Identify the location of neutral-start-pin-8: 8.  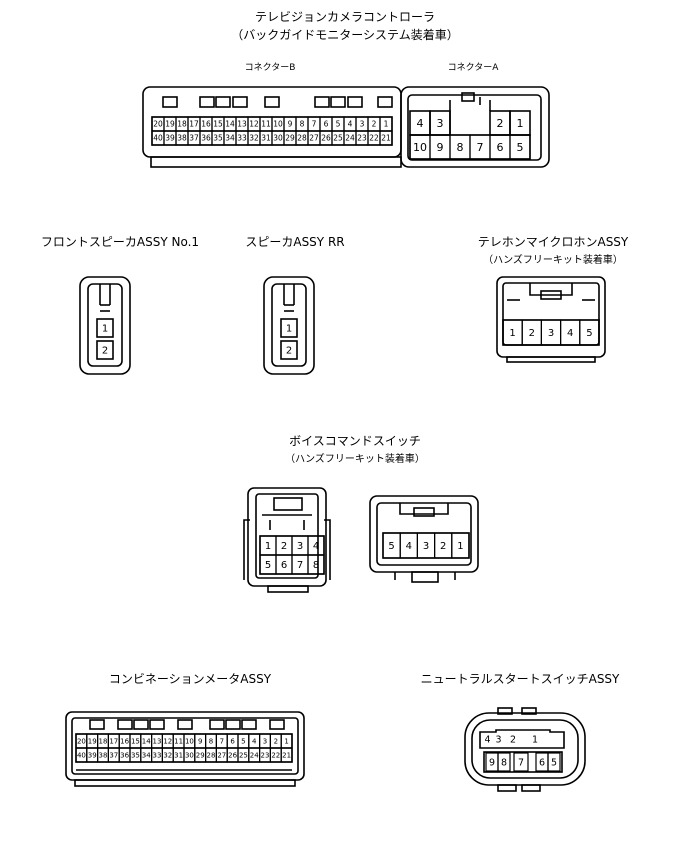
(504, 762).